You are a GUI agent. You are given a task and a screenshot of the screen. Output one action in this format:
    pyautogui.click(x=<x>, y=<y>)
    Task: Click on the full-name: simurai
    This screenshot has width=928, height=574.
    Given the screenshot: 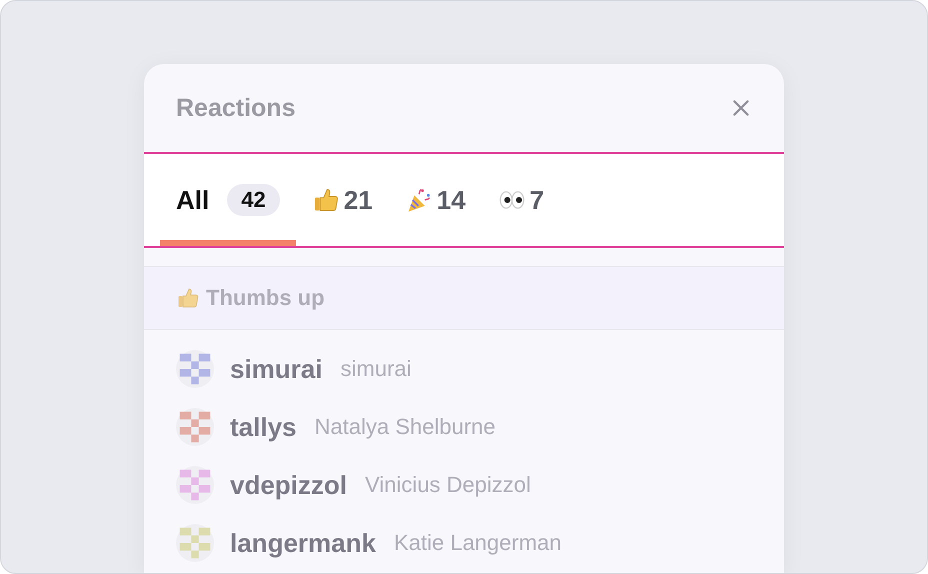 What is the action you would take?
    pyautogui.click(x=376, y=369)
    